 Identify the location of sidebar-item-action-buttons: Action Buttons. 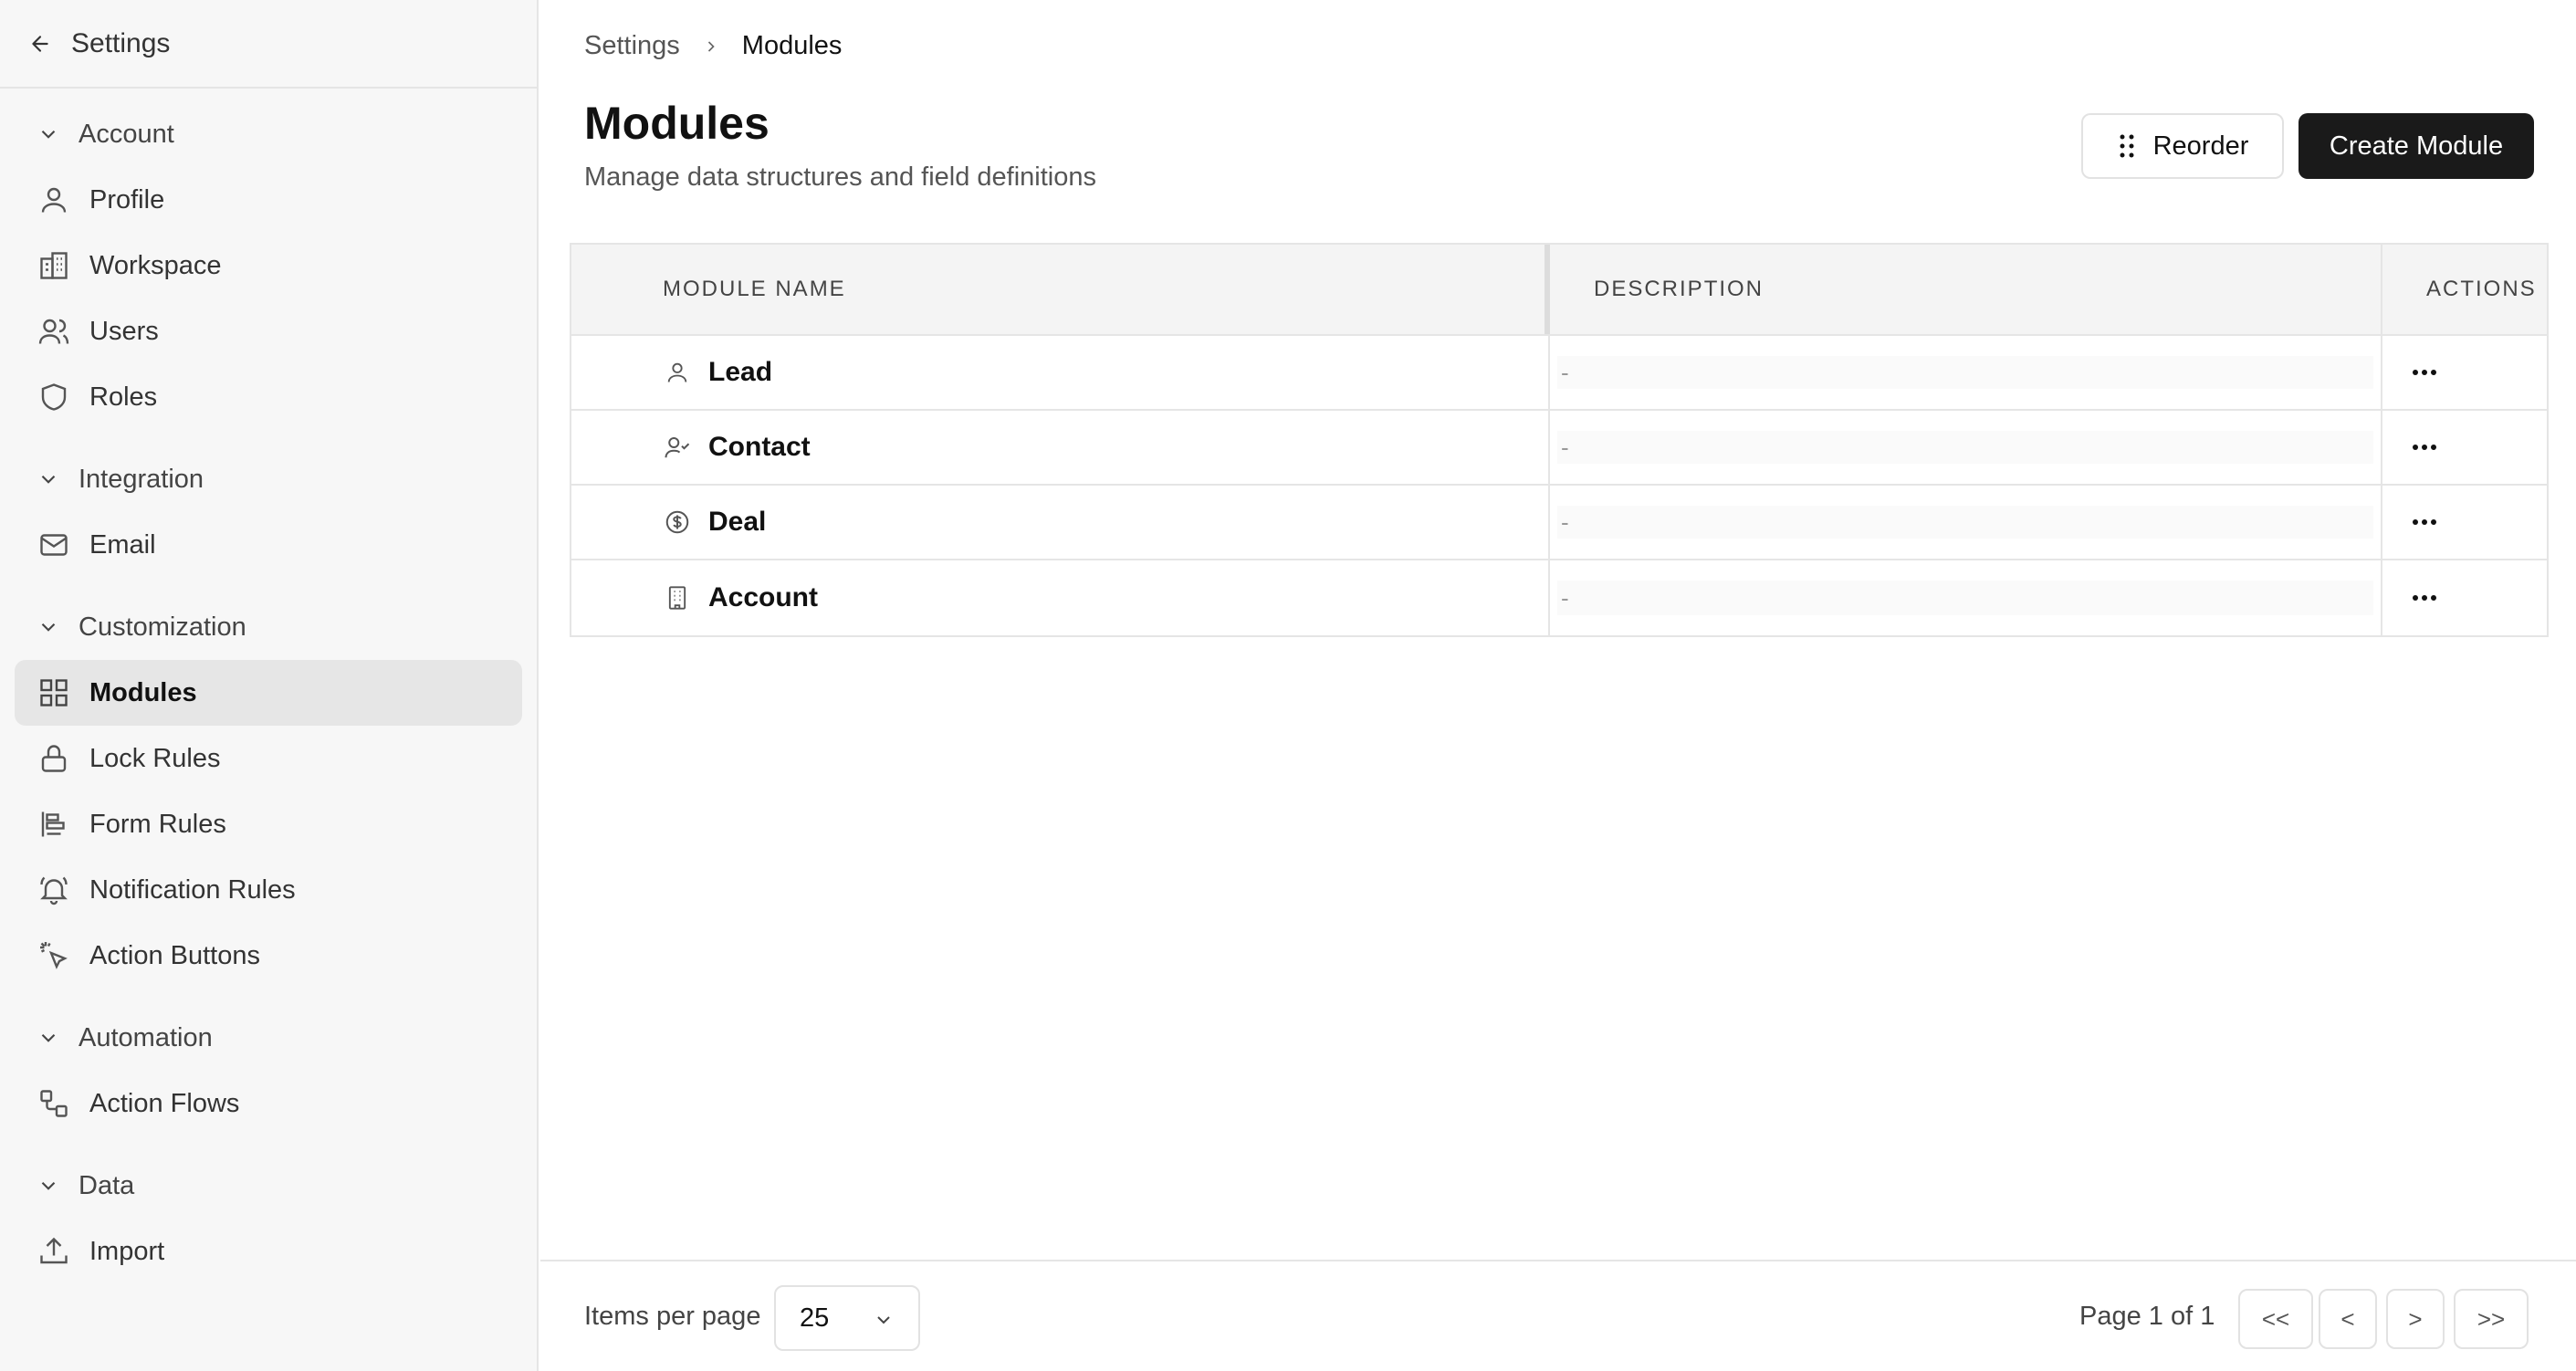
(269, 956).